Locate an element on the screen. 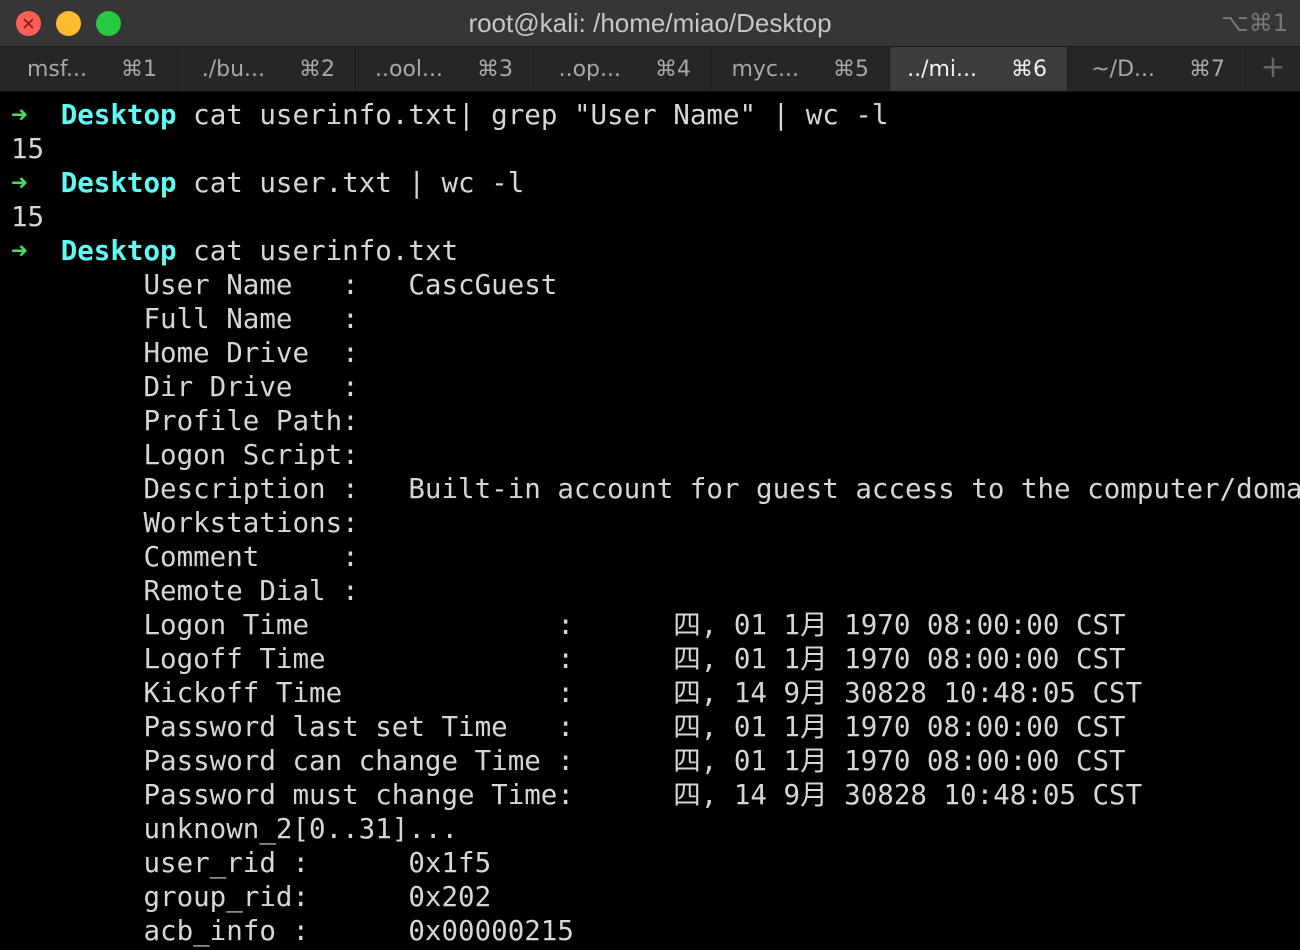 This screenshot has height=950, width=1300. output-line: user_rid : 0x1f5 is located at coordinates (251, 863).